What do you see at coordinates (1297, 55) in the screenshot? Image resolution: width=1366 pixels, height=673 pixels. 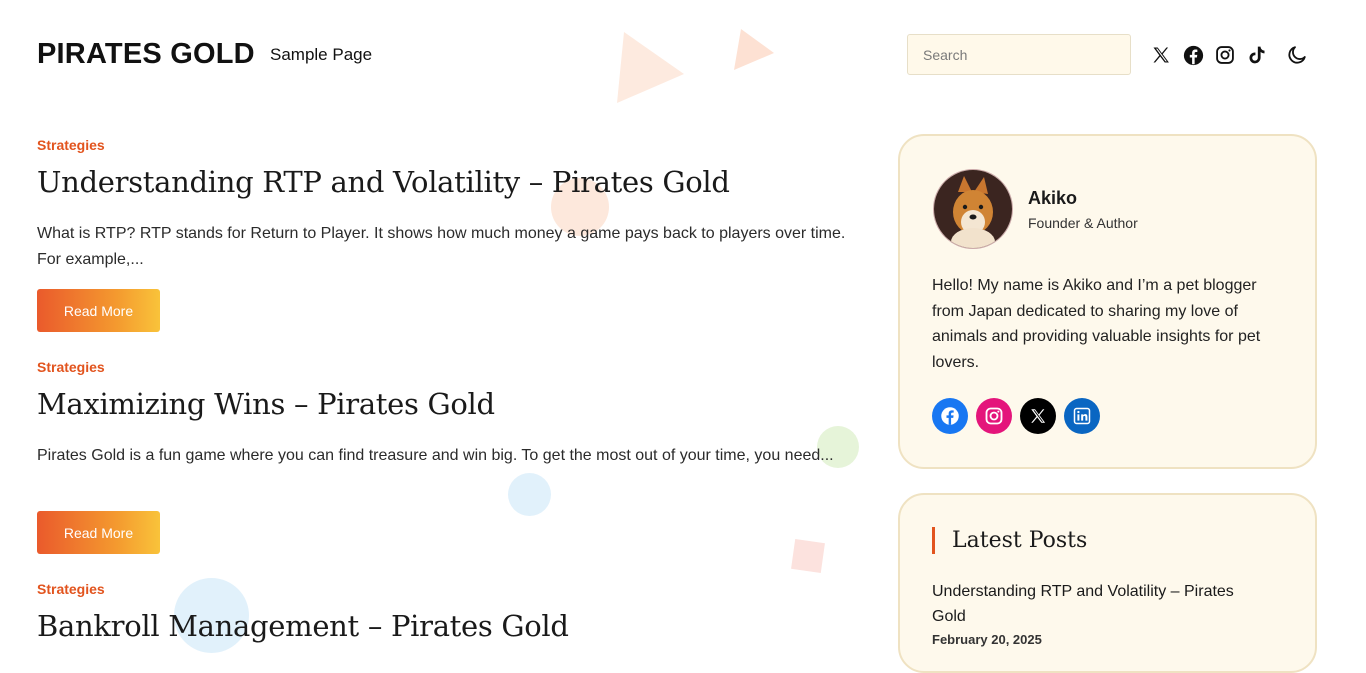 I see `dark-mode-icon` at bounding box center [1297, 55].